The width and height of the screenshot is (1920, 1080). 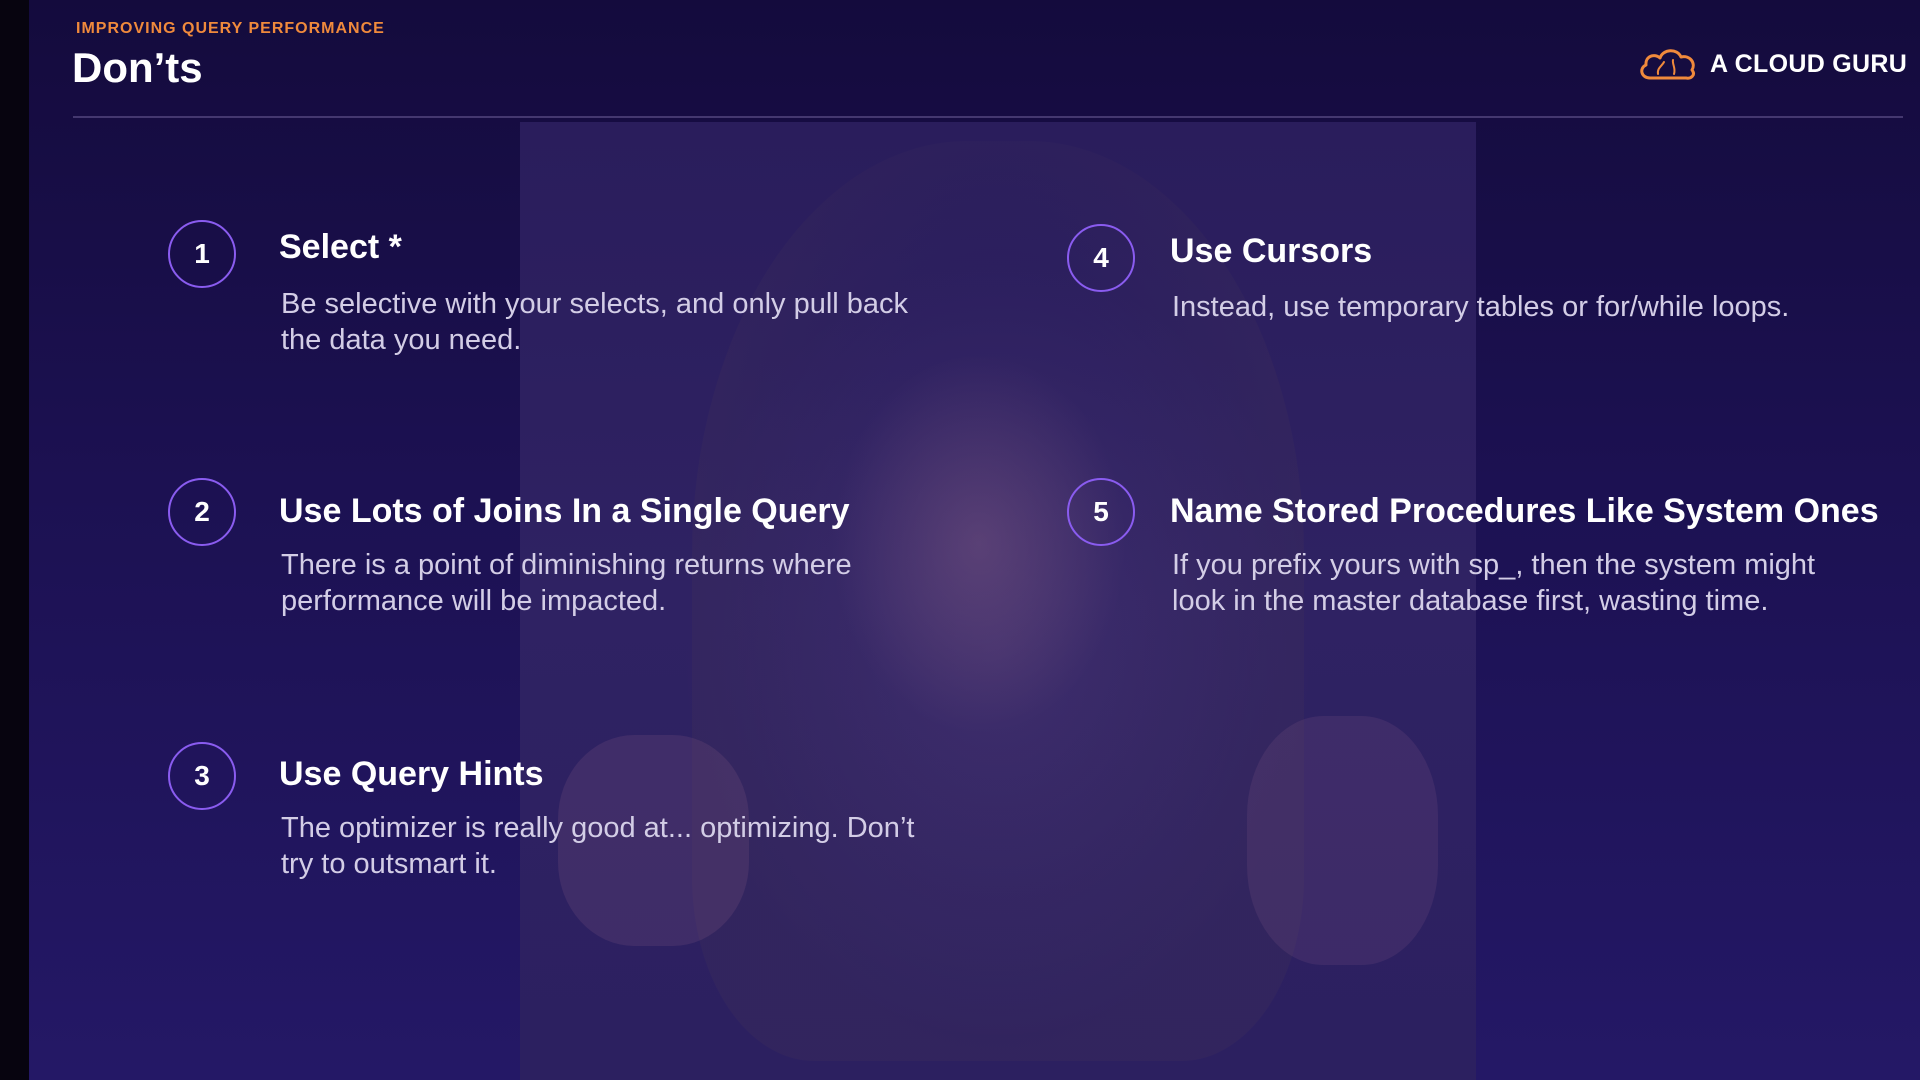 What do you see at coordinates (202, 776) in the screenshot?
I see `number-badge: 3` at bounding box center [202, 776].